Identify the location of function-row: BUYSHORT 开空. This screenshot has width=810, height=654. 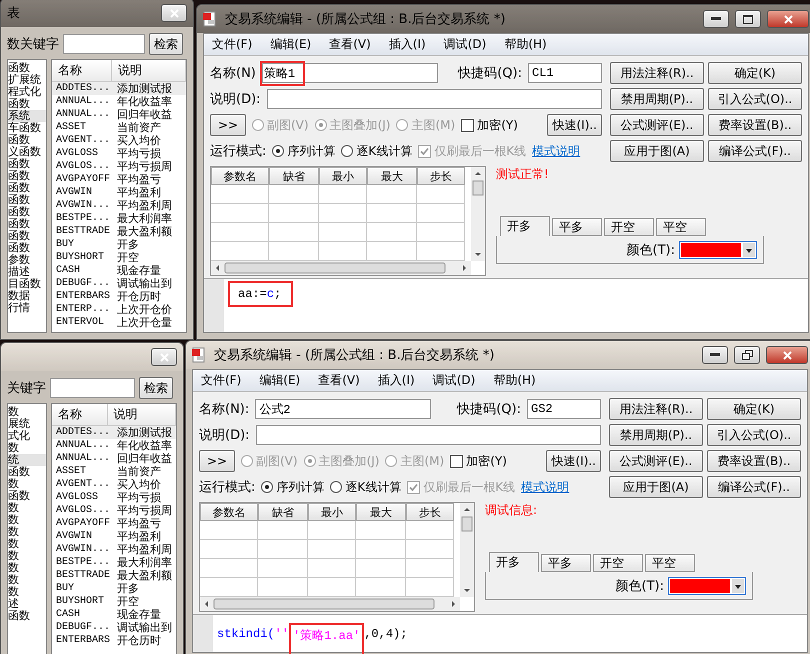
(119, 257).